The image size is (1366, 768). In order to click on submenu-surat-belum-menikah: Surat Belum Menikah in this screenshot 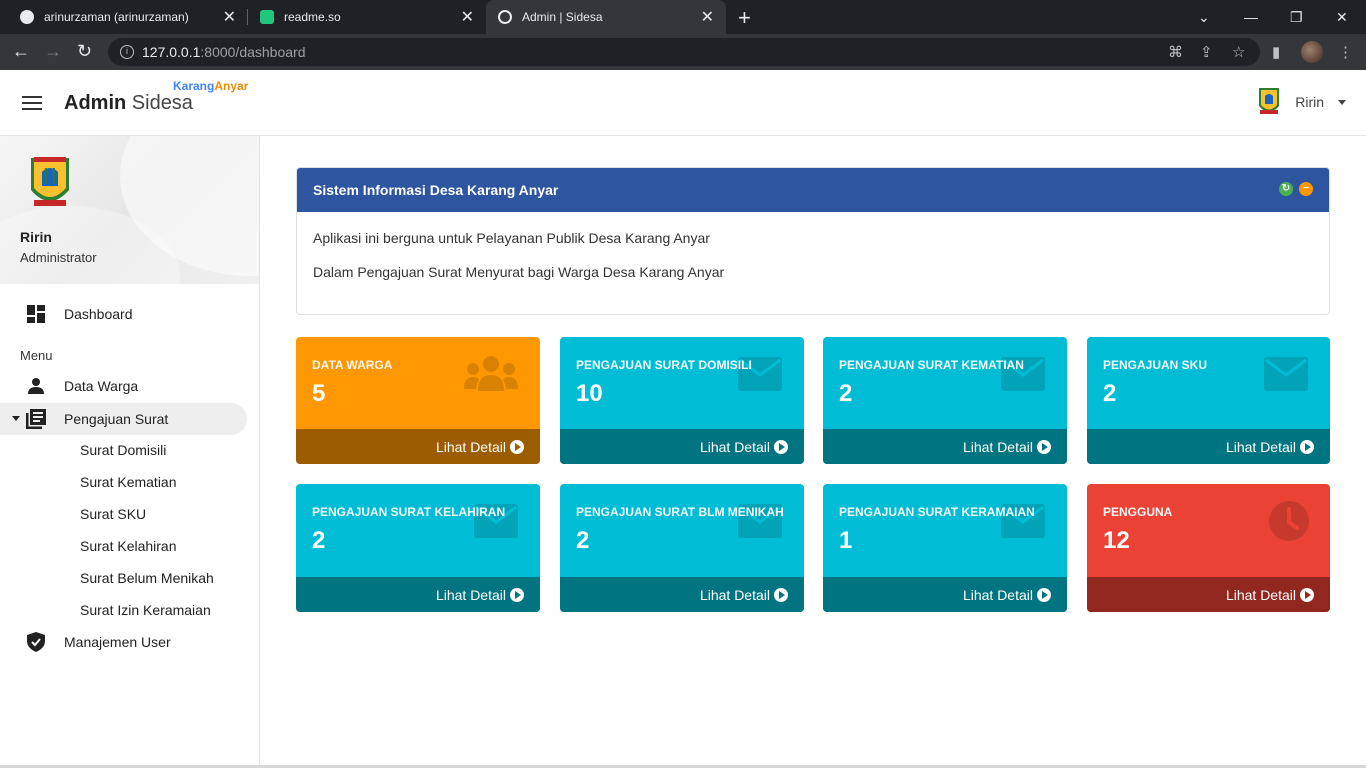, I will do `click(147, 578)`.